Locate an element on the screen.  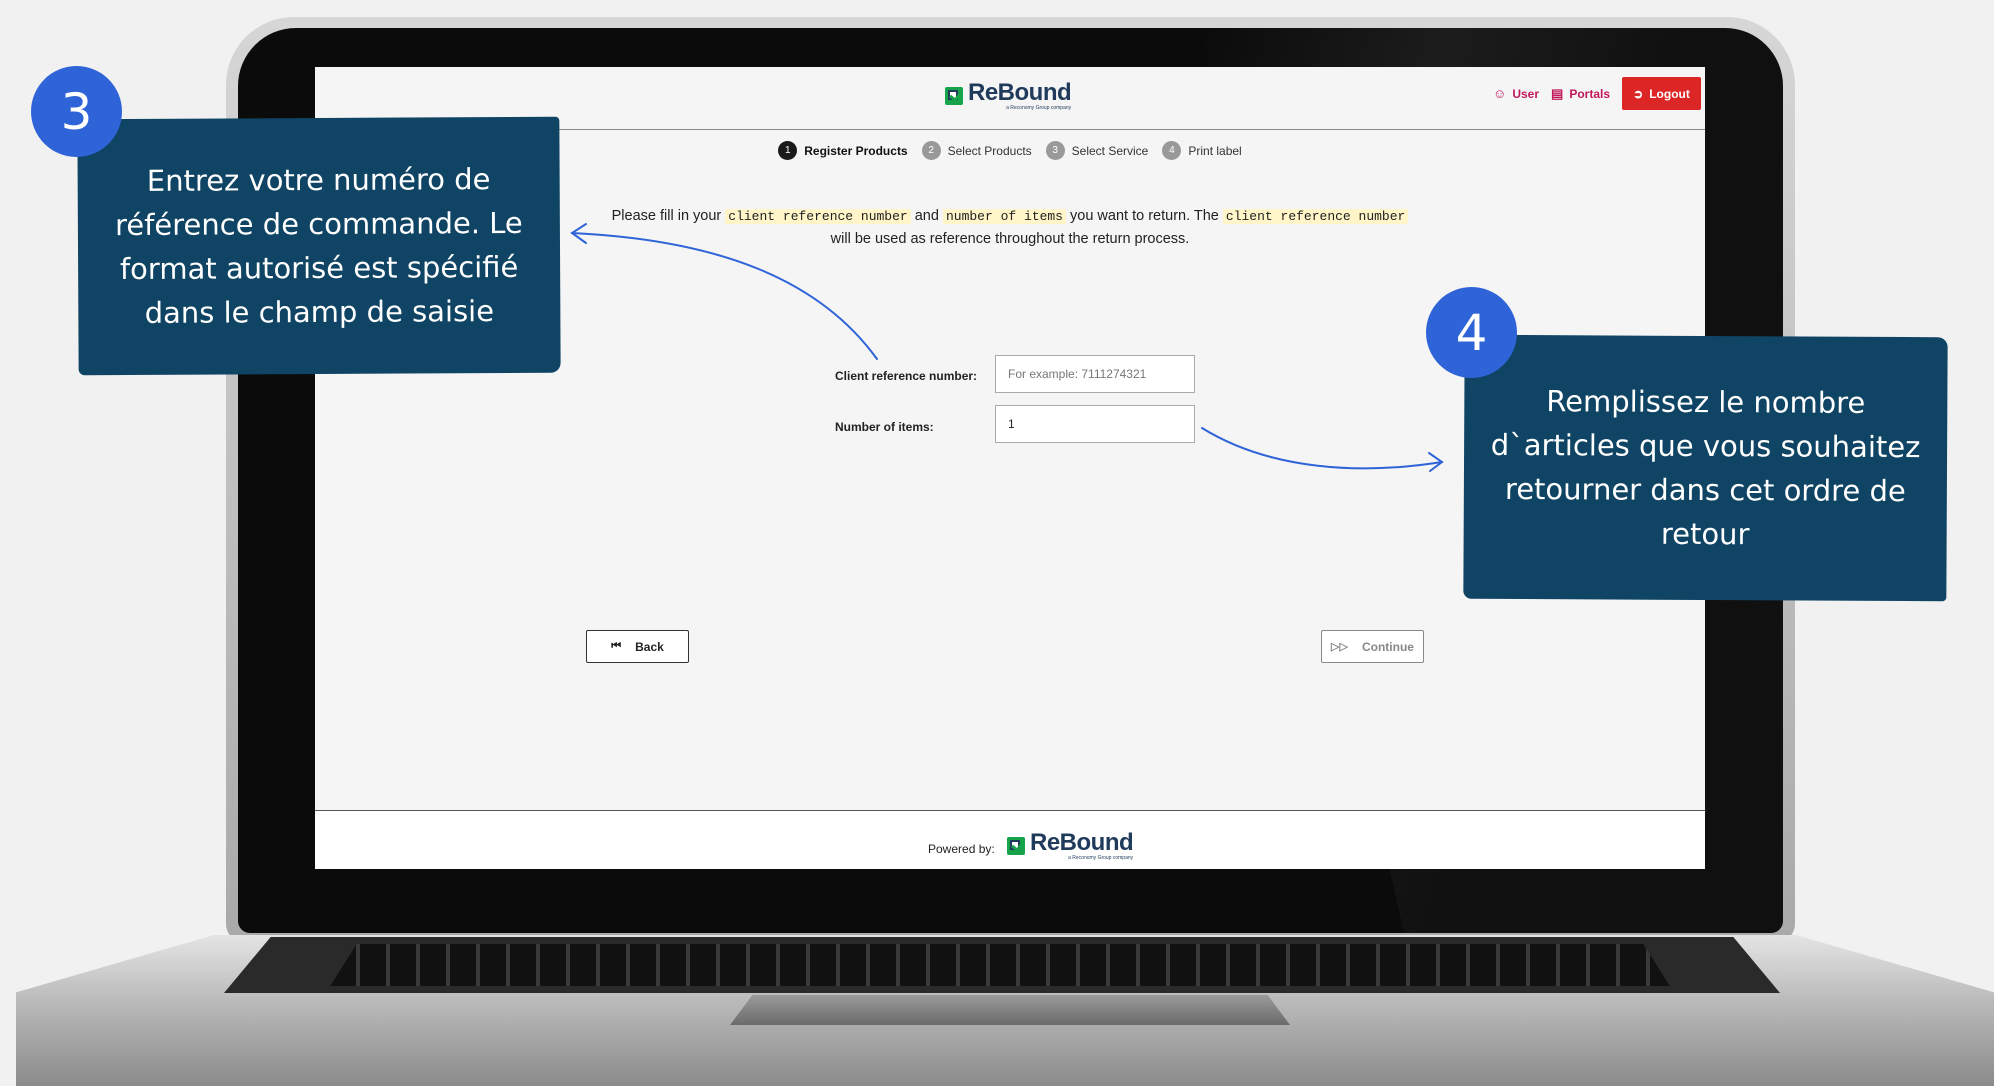
step-select-service: 3 Select Service is located at coordinates (1097, 150).